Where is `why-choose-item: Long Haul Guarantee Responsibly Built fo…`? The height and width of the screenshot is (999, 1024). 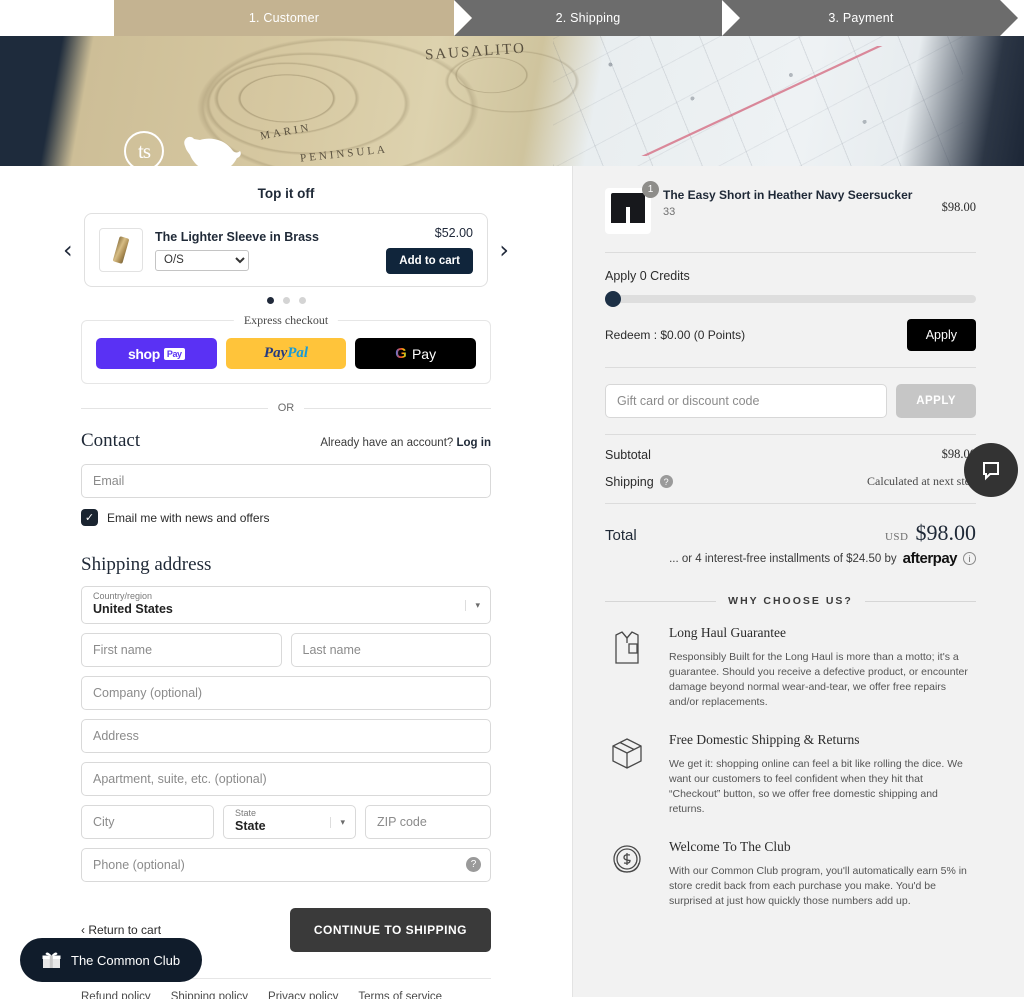 why-choose-item: Long Haul Guarantee Responsibly Built fo… is located at coordinates (790, 667).